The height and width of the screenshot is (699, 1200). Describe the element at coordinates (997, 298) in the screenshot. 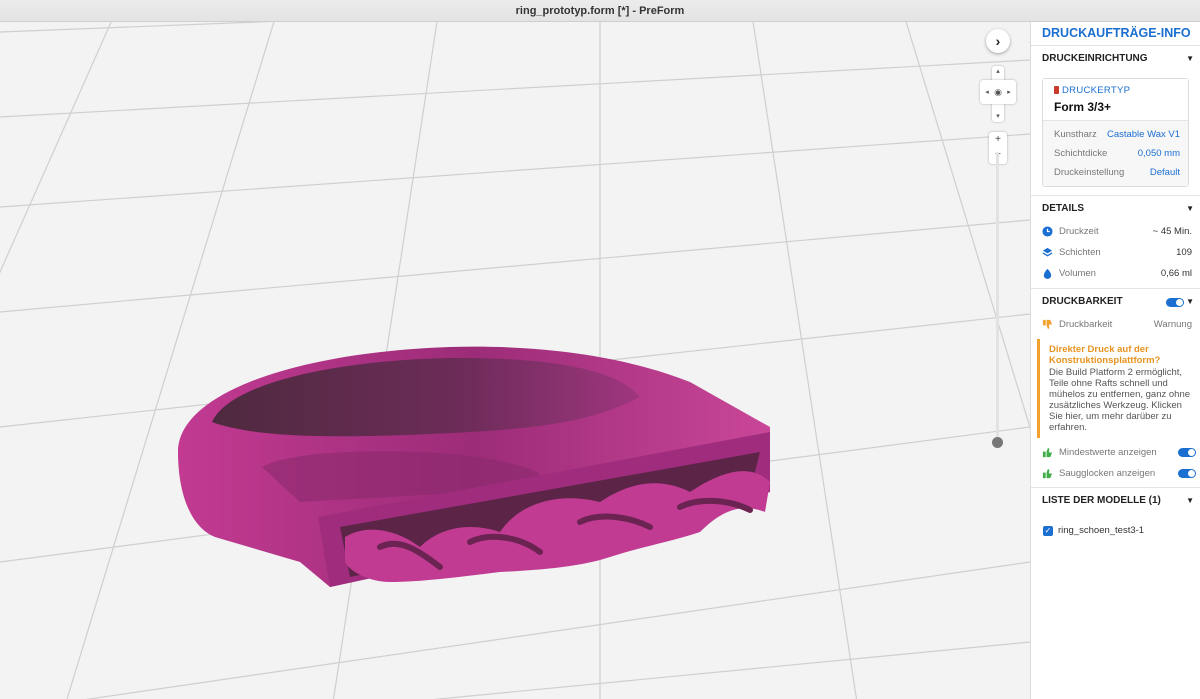

I see `layer-slider-track` at that location.